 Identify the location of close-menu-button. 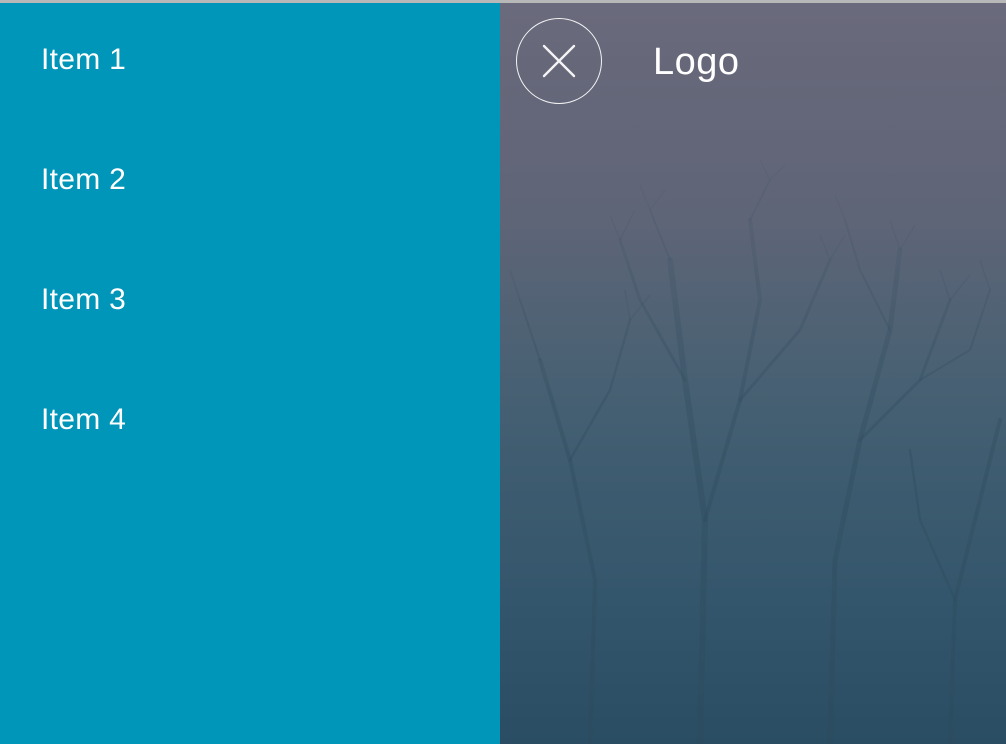
(559, 61).